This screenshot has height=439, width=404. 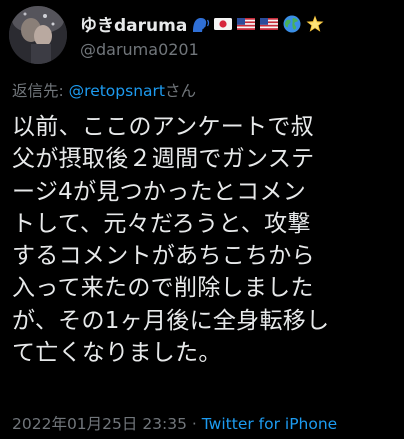 I want to click on tweet-text-line: 入って来たので削除しました, so click(x=163, y=288).